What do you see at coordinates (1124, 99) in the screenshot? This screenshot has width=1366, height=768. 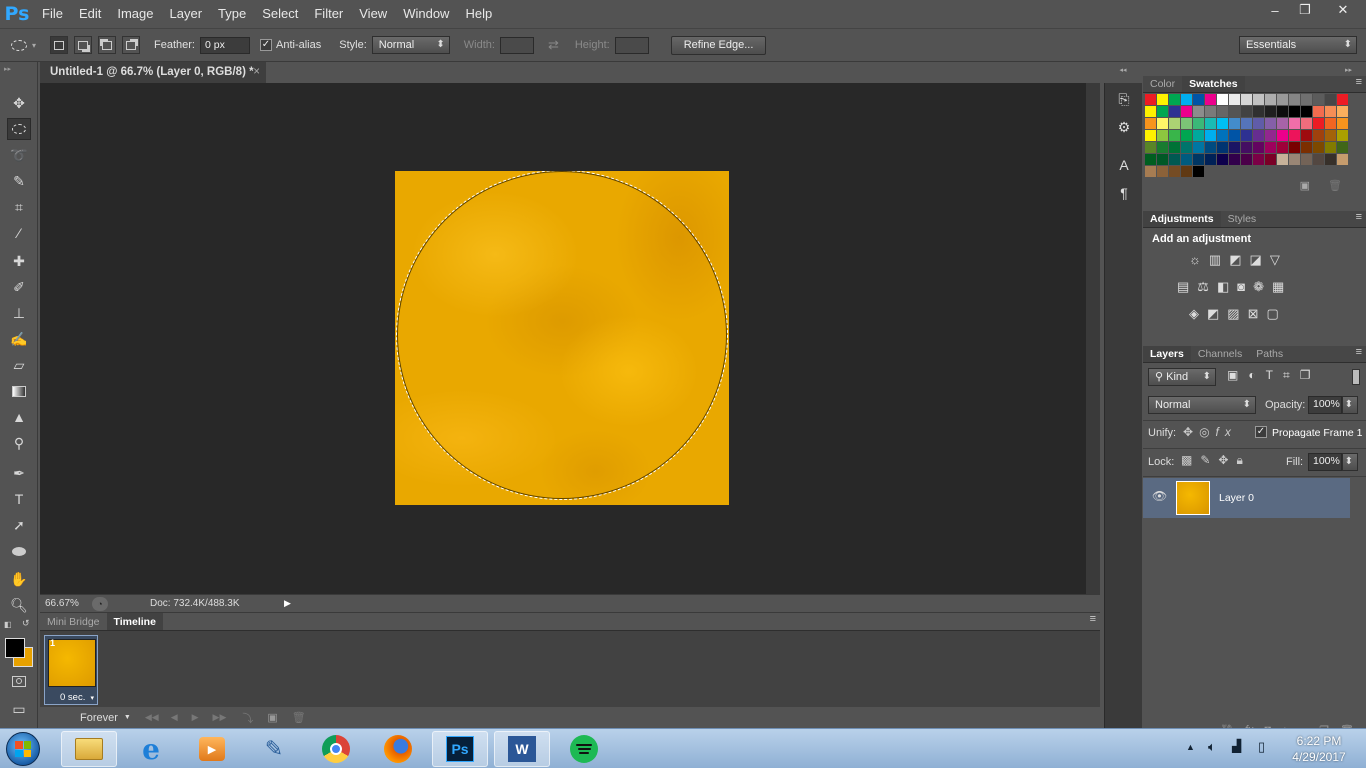 I see `history-panel-icon: ⎘` at bounding box center [1124, 99].